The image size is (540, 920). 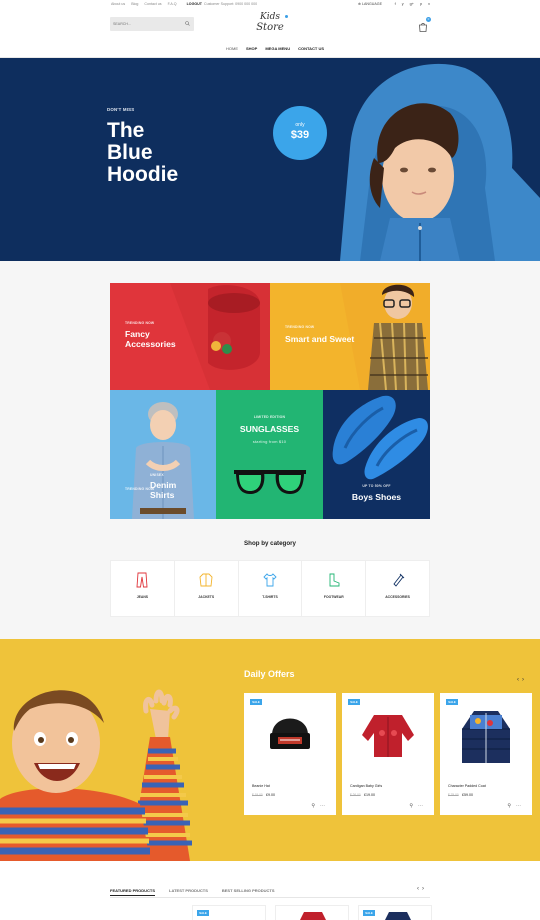 I want to click on product-name: Beanie Hat, so click(x=261, y=786).